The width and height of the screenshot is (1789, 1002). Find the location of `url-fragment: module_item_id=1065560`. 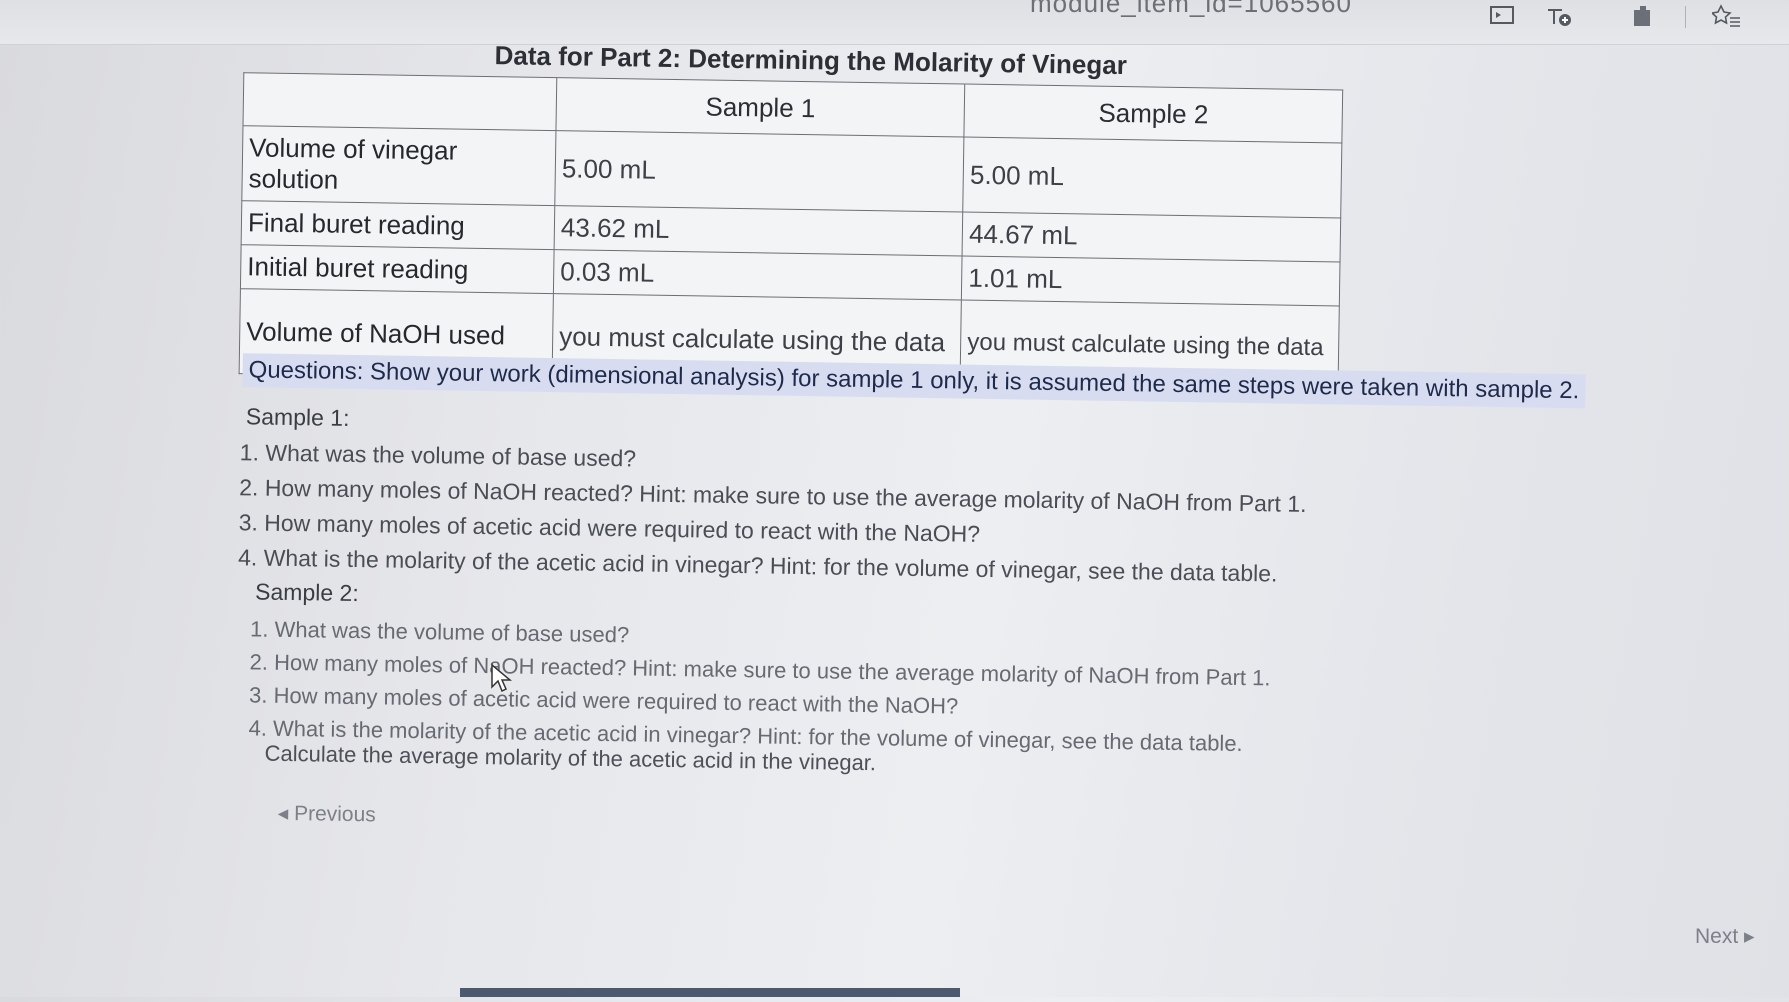

url-fragment: module_item_id=1065560 is located at coordinates (1191, 9).